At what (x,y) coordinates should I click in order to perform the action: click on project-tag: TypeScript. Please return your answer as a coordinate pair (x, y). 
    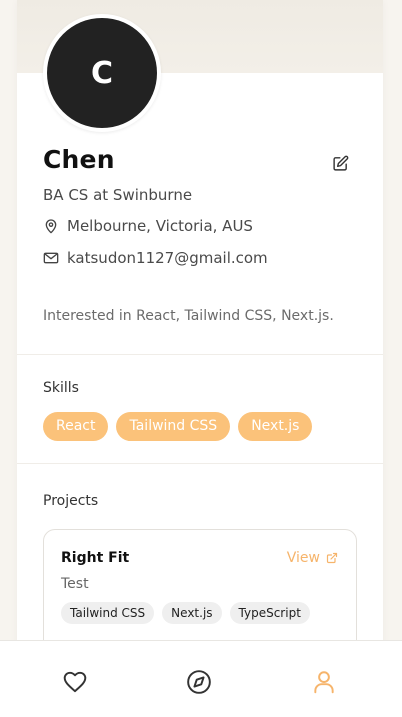
    Looking at the image, I should click on (269, 613).